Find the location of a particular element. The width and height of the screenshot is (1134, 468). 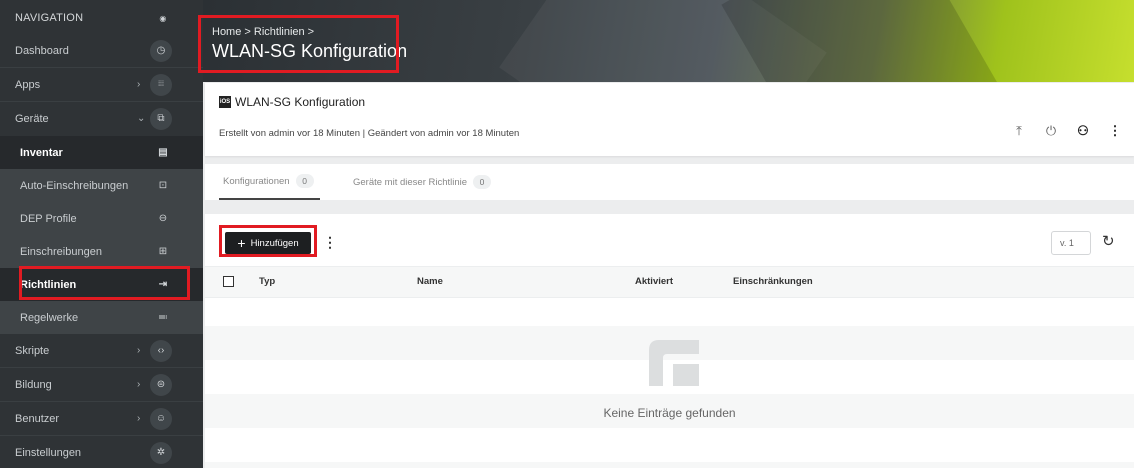

tab-konfigurationen: Konfigurationen 0 is located at coordinates (269, 182).